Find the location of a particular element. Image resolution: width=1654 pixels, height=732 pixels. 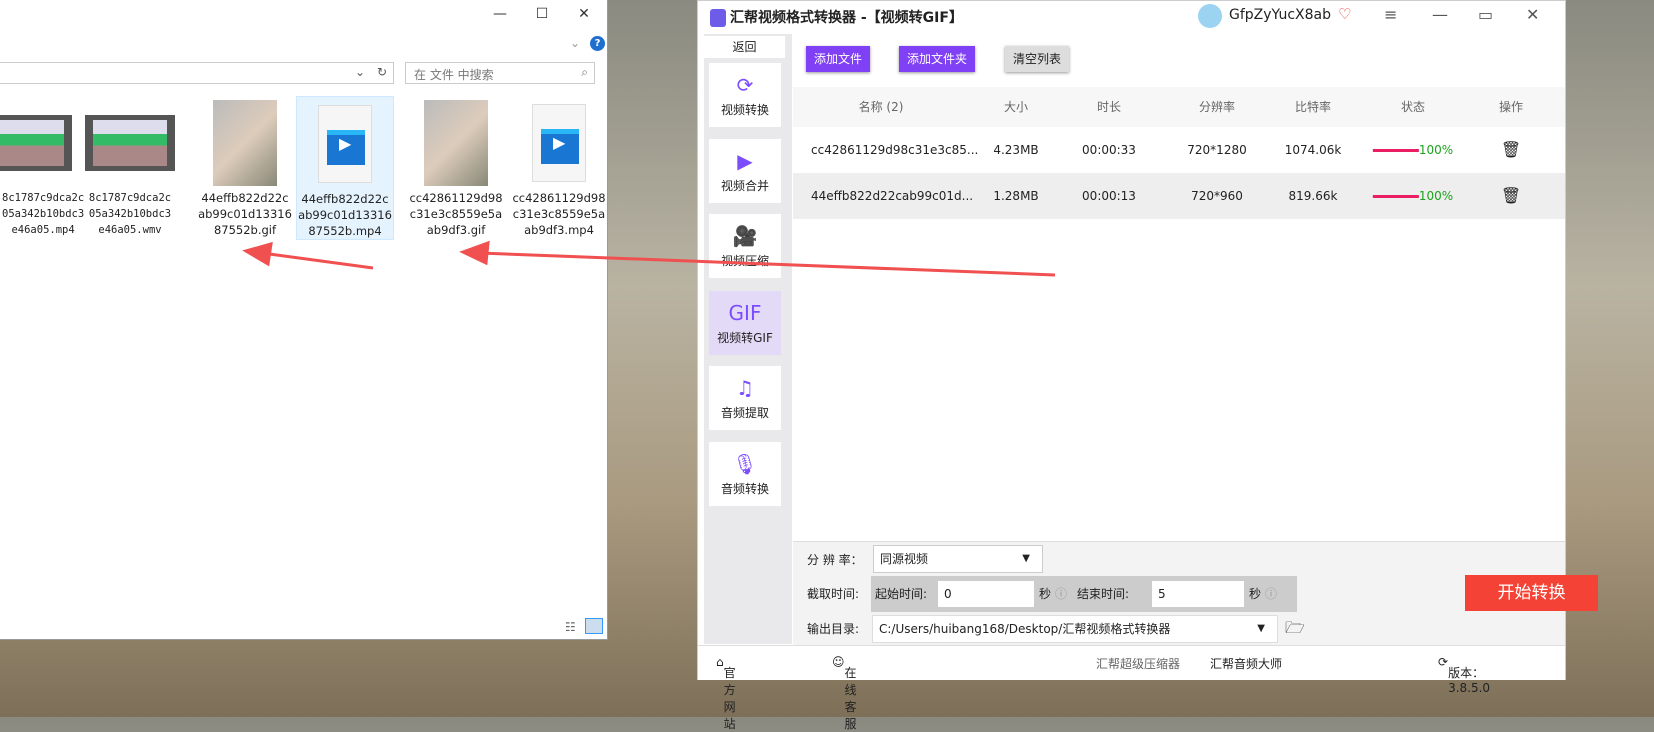

annotation-arrows is located at coordinates (649, 258).